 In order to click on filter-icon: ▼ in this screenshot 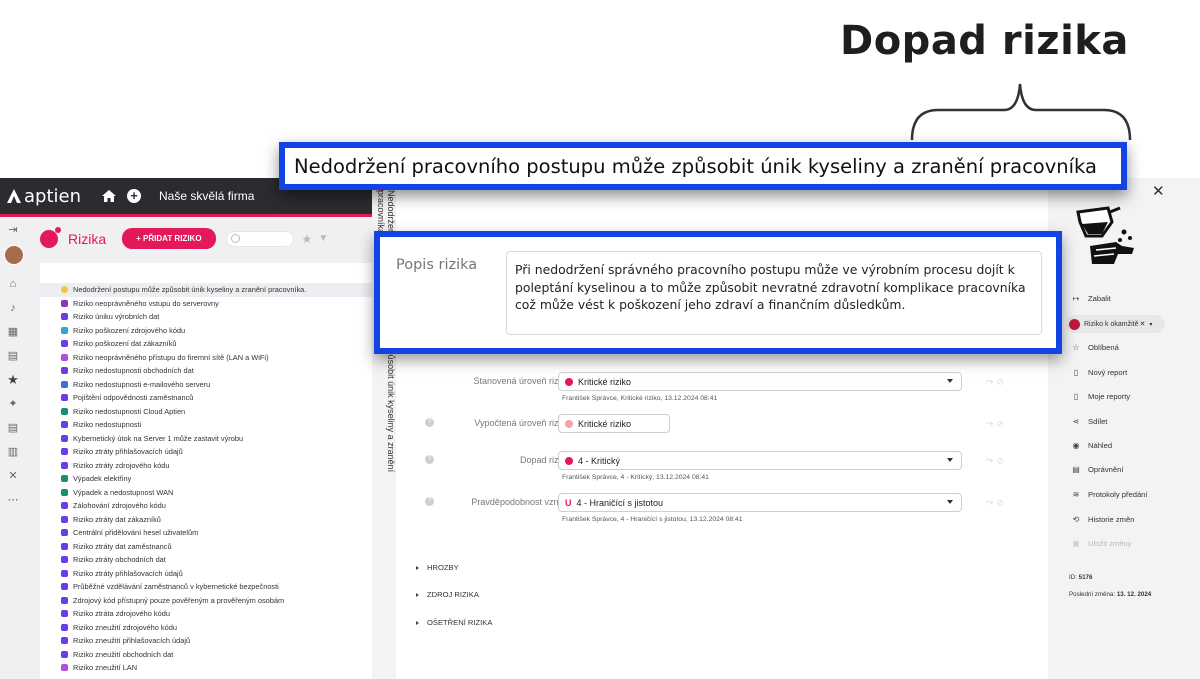, I will do `click(323, 238)`.